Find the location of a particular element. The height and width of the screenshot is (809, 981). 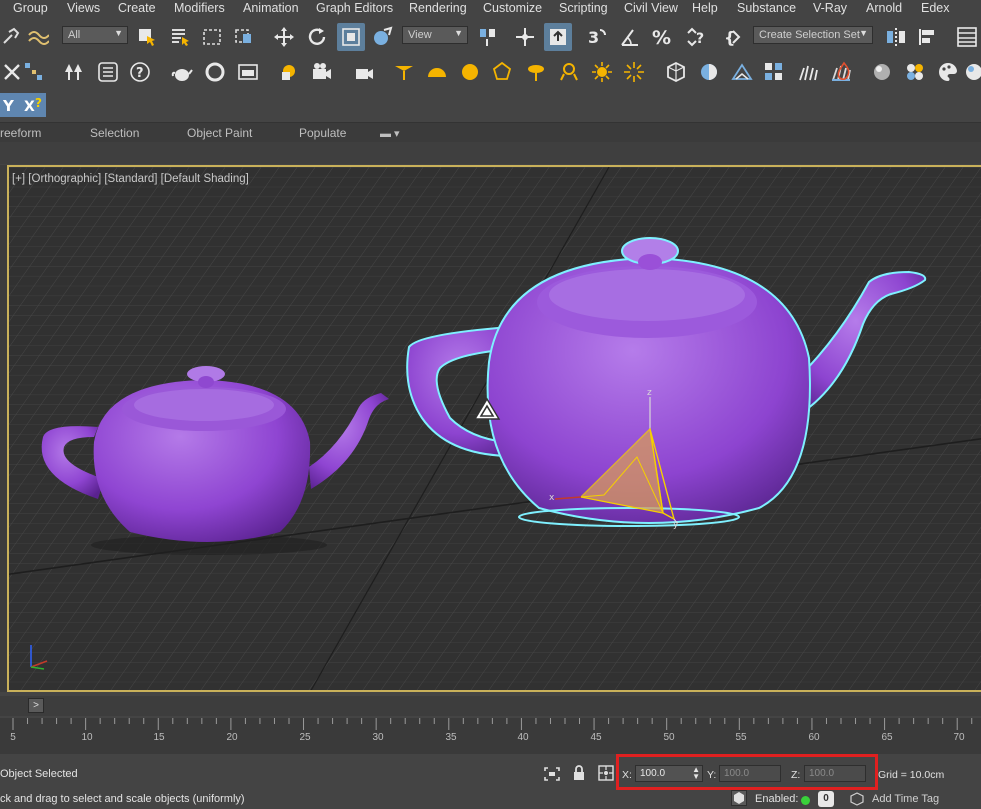

keyboard-shortcut-override-icon is located at coordinates (558, 37).